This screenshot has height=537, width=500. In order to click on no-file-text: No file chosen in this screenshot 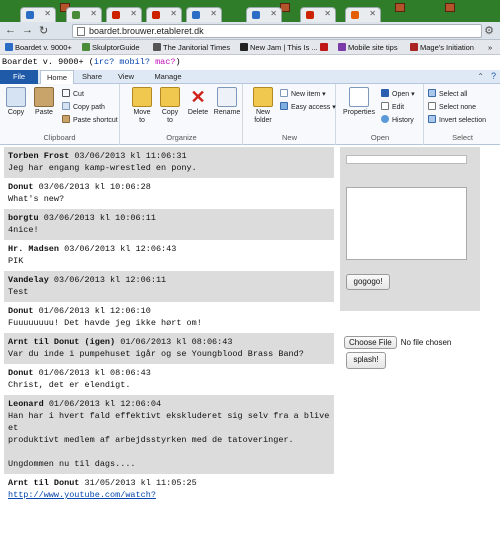, I will do `click(426, 342)`.